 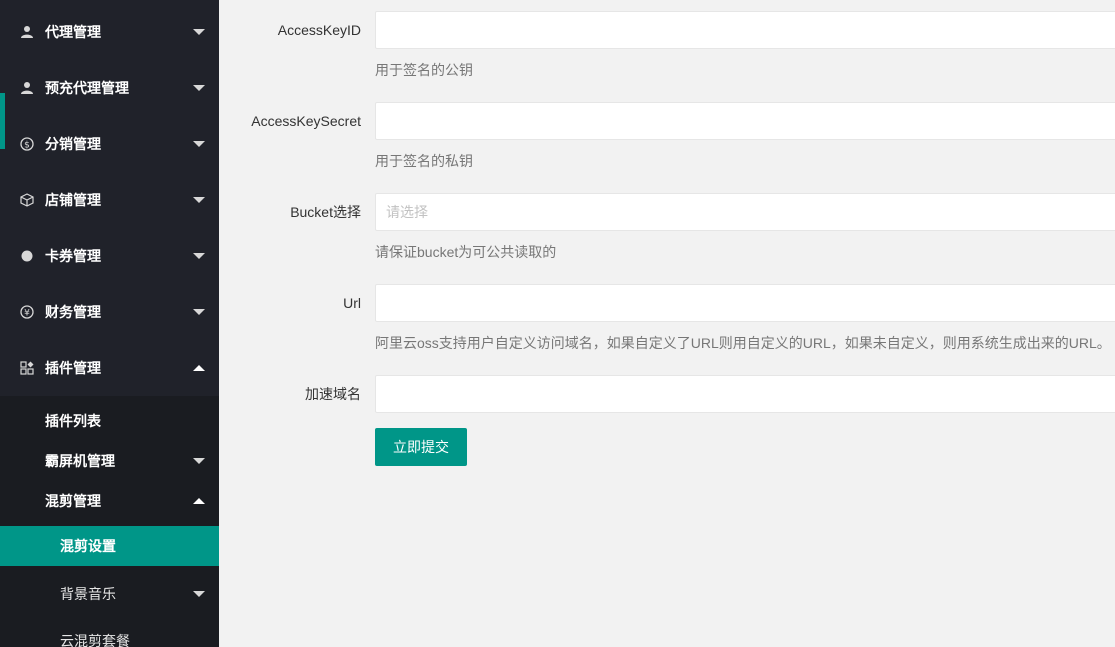 What do you see at coordinates (73, 256) in the screenshot?
I see `sidebar-item-label: 卡券管理` at bounding box center [73, 256].